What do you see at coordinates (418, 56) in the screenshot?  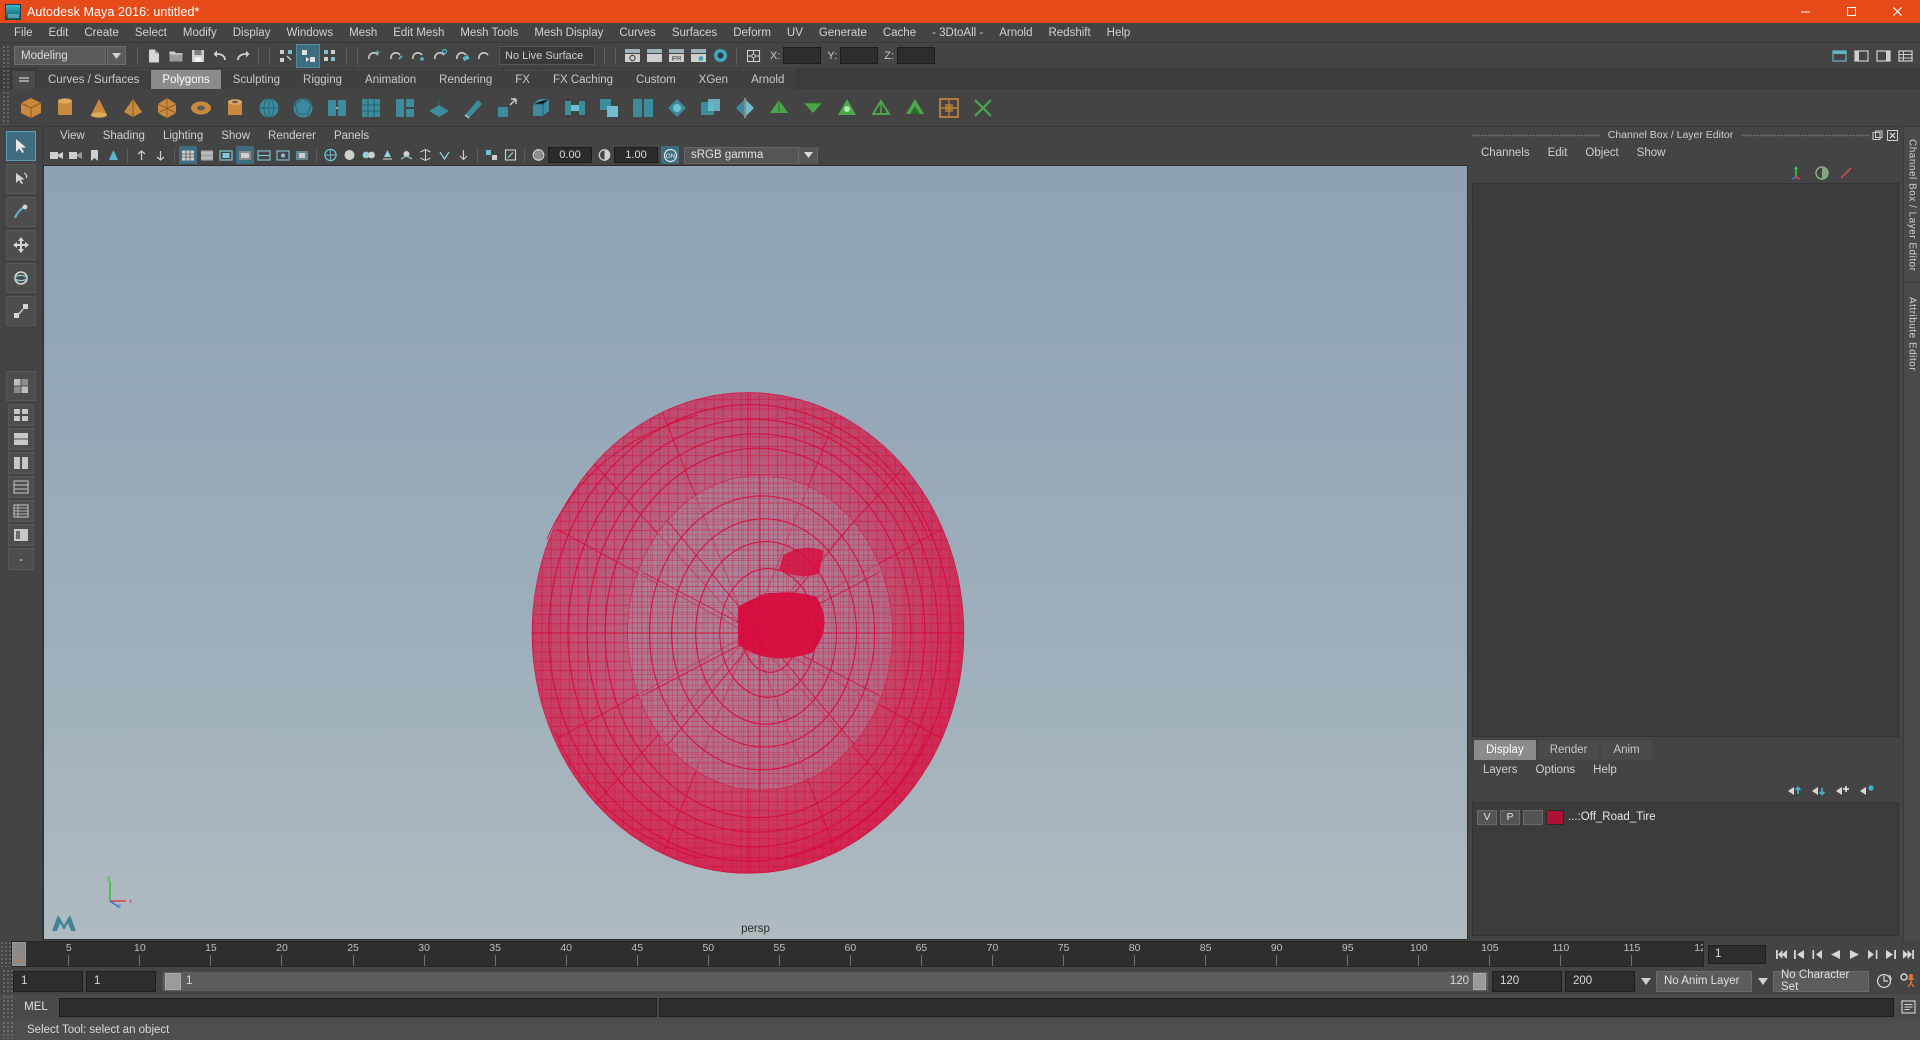 I see `snap-to-point-icon` at bounding box center [418, 56].